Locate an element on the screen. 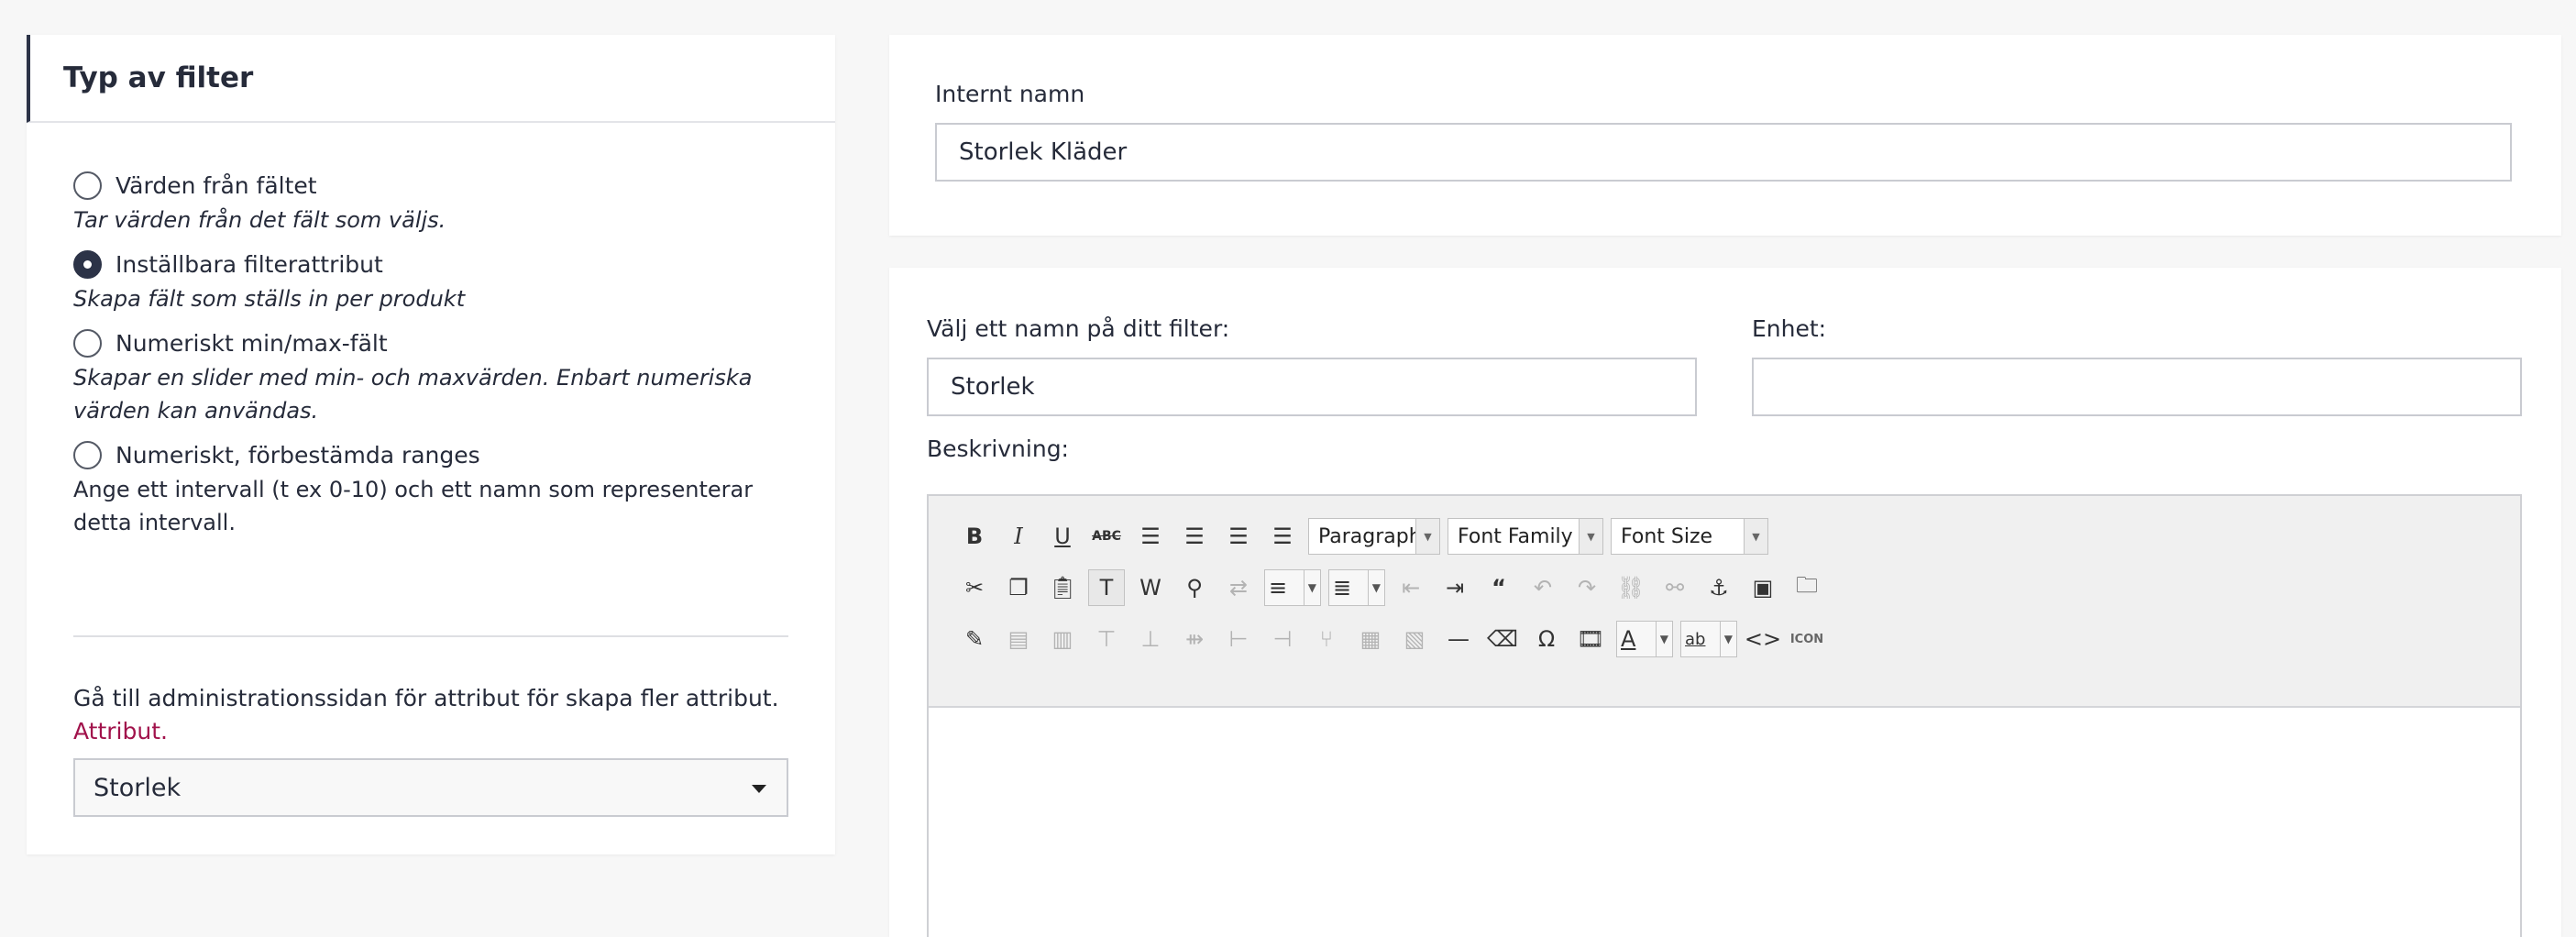  filter-type-header: Typ av filter is located at coordinates (431, 79).